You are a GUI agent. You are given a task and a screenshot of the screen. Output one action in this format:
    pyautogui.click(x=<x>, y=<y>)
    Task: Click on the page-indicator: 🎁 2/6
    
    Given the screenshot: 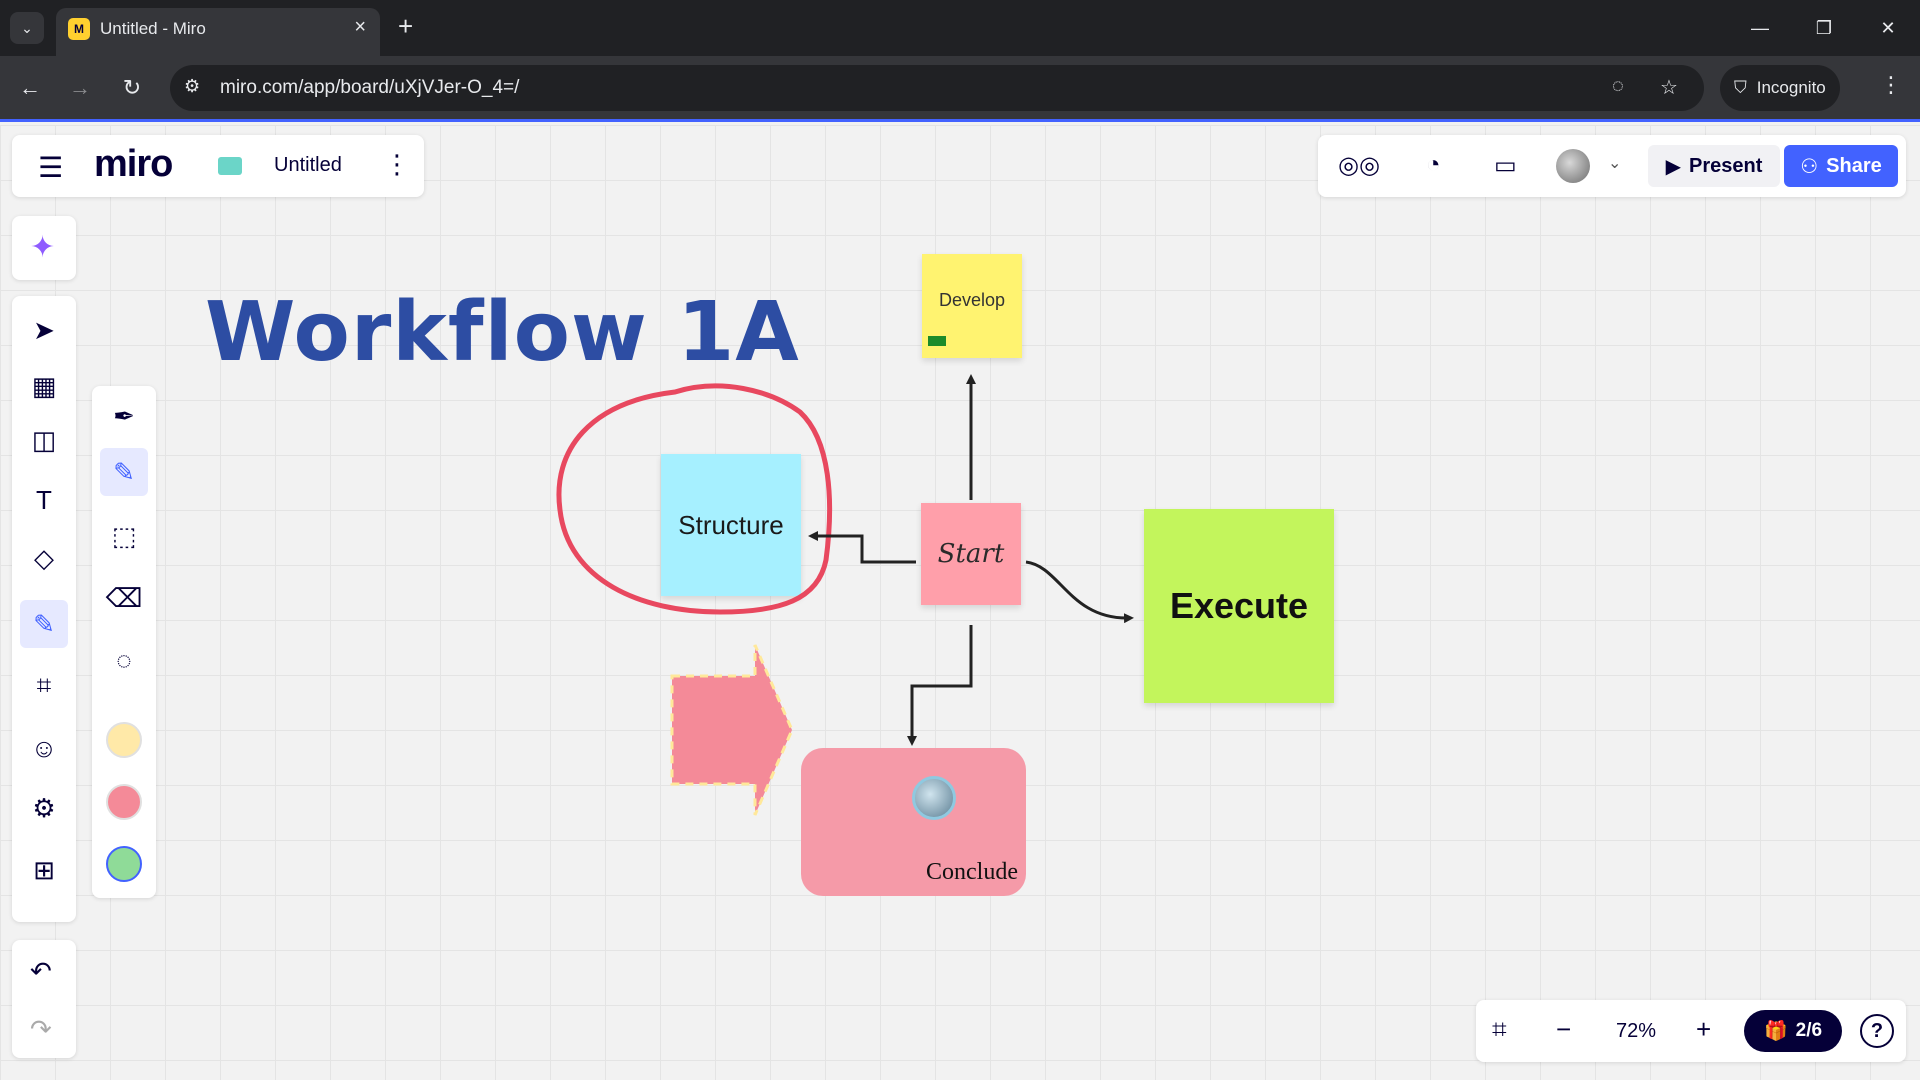 What is the action you would take?
    pyautogui.click(x=1793, y=1031)
    